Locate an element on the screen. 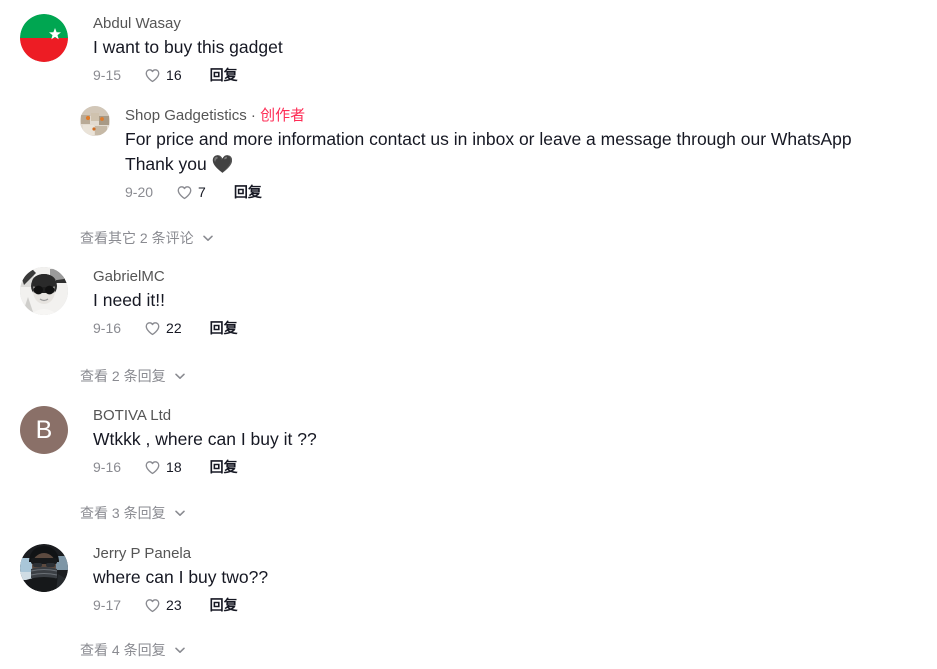 The image size is (937, 669). pti-flag-avatar-icon is located at coordinates (44, 38).